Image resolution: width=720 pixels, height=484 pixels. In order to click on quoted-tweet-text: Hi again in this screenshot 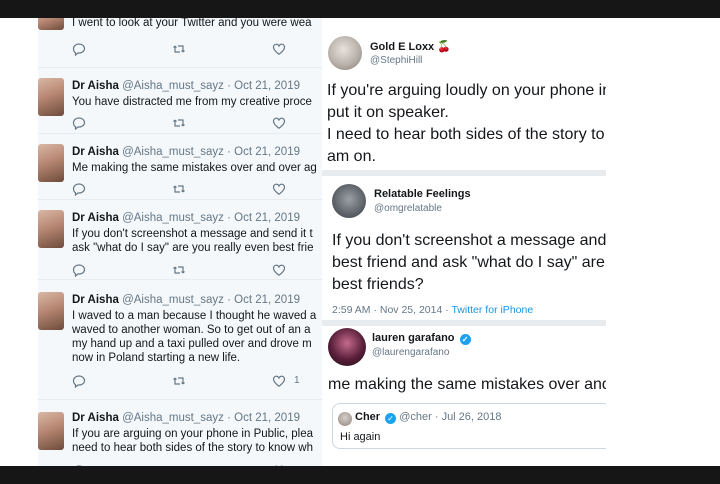, I will do `click(360, 437)`.